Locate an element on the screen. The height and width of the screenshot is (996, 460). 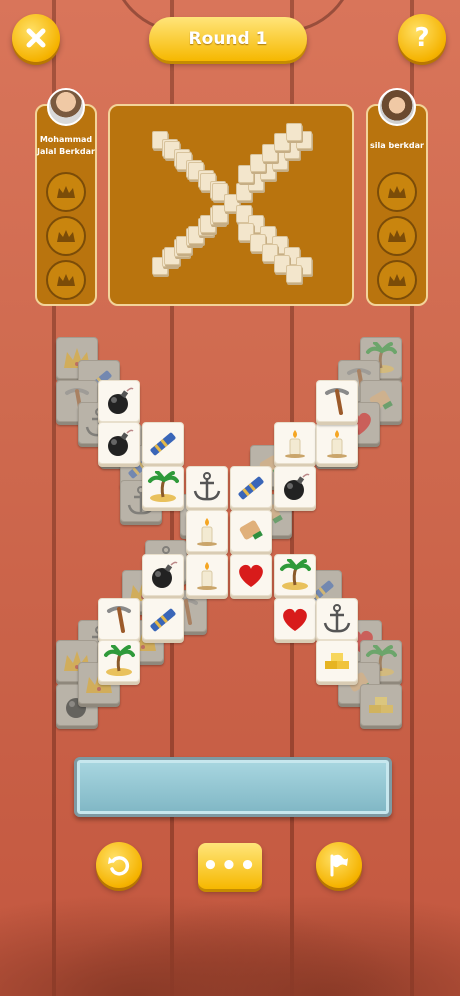
tile-flag-scroll is located at coordinates (251, 531).